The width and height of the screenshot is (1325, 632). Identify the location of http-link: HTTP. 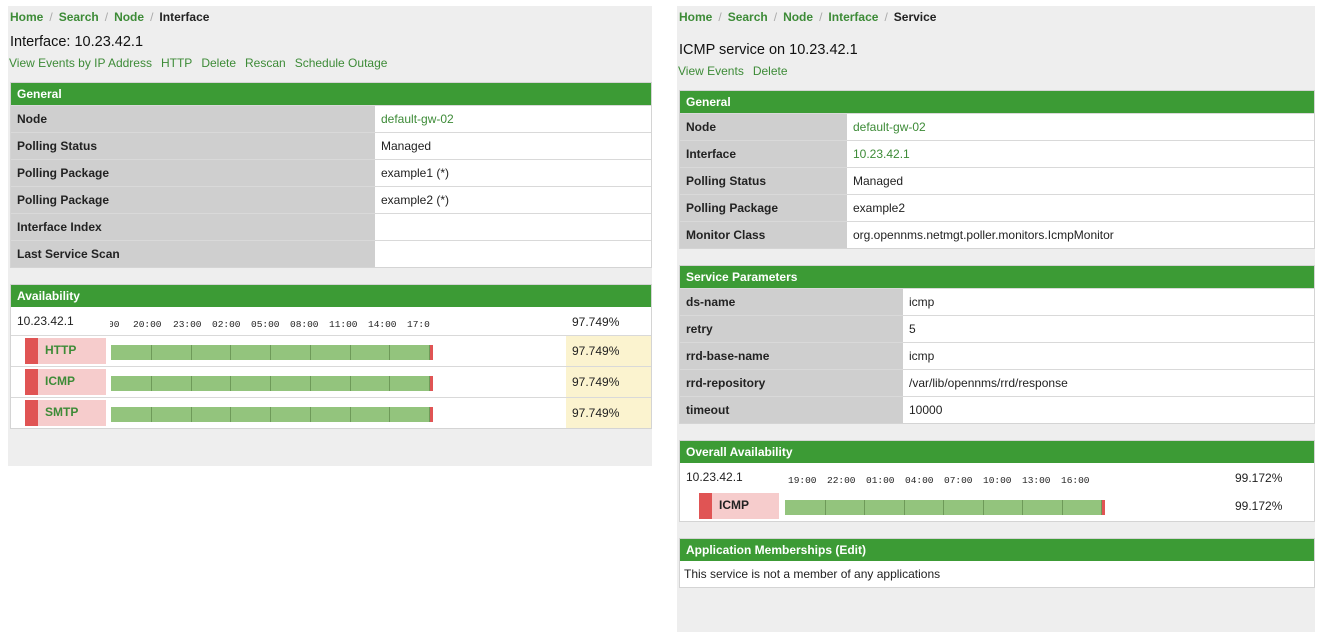
(176, 63).